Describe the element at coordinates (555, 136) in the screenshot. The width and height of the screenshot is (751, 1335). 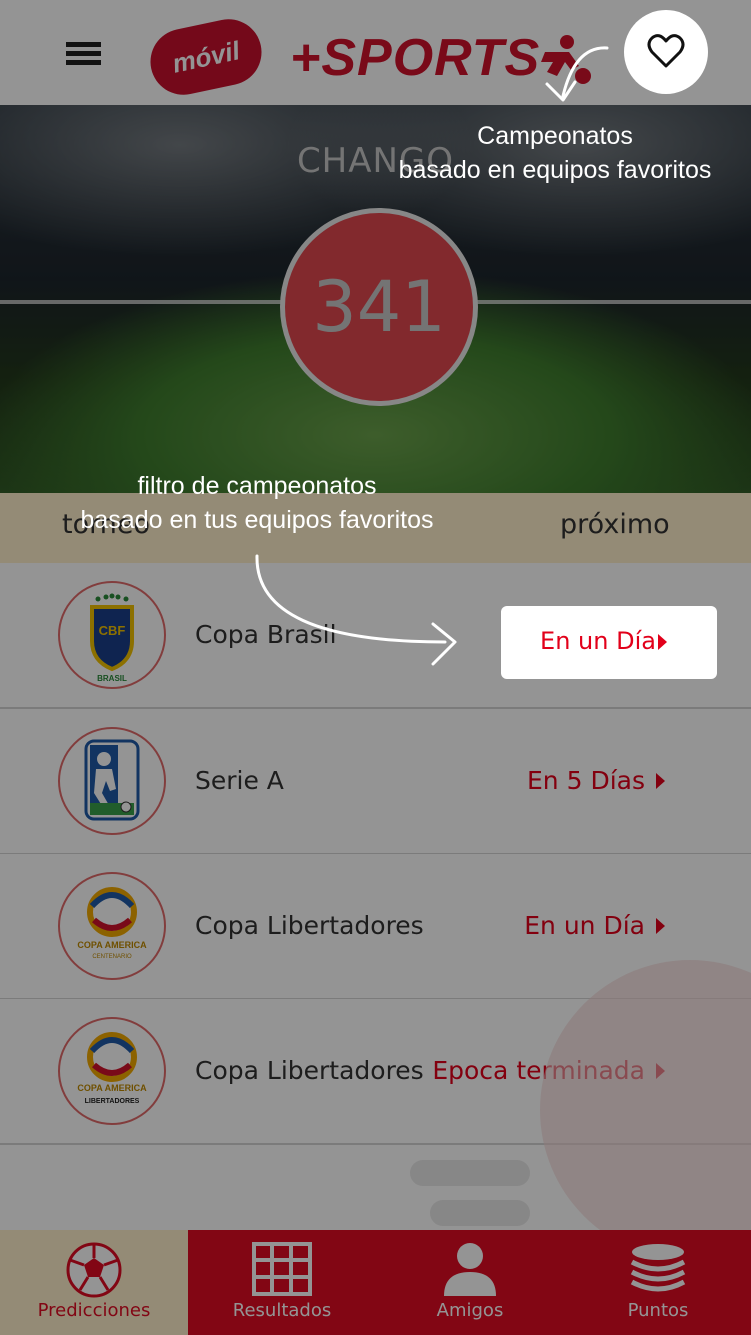
I see `tip-line: Campeonatos` at that location.